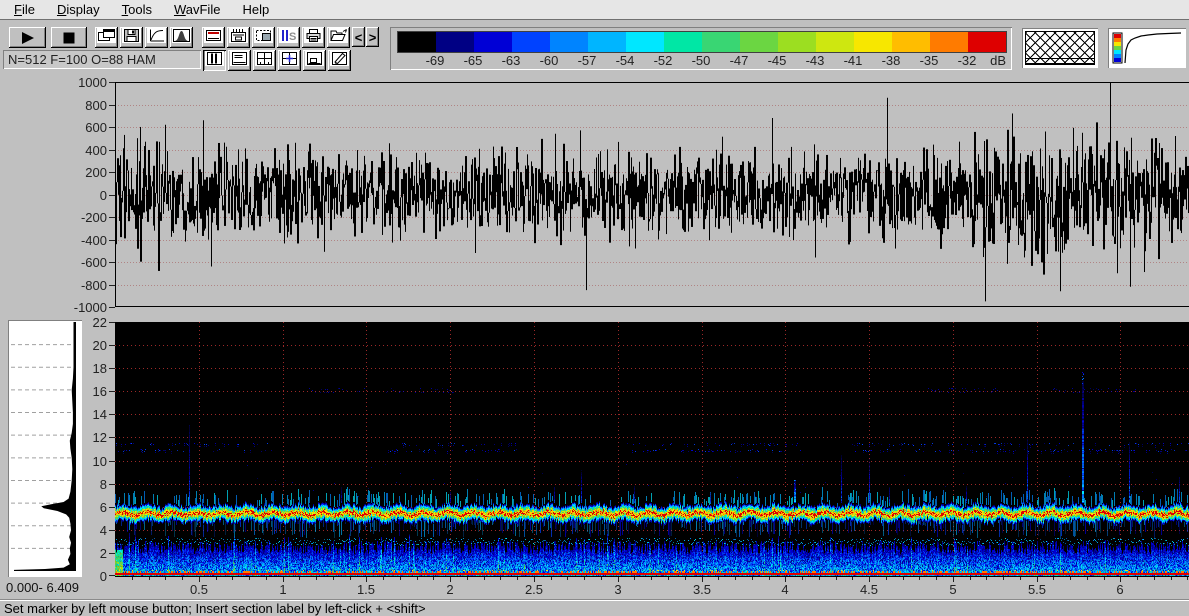 This screenshot has width=1189, height=616. Describe the element at coordinates (103, 195) in the screenshot. I see `waveform-ytick-label: 0` at that location.